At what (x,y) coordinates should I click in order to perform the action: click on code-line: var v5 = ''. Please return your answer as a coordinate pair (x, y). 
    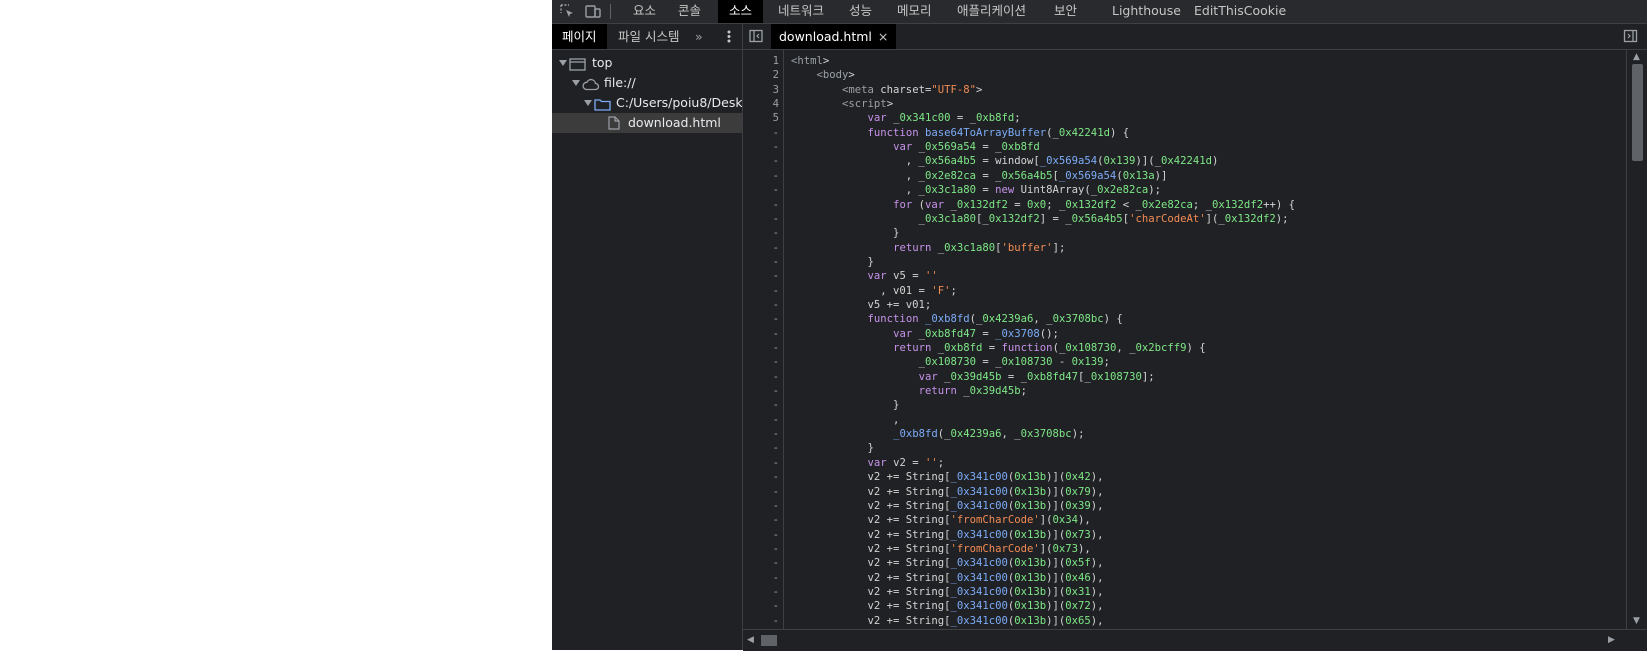
    Looking at the image, I should click on (864, 276).